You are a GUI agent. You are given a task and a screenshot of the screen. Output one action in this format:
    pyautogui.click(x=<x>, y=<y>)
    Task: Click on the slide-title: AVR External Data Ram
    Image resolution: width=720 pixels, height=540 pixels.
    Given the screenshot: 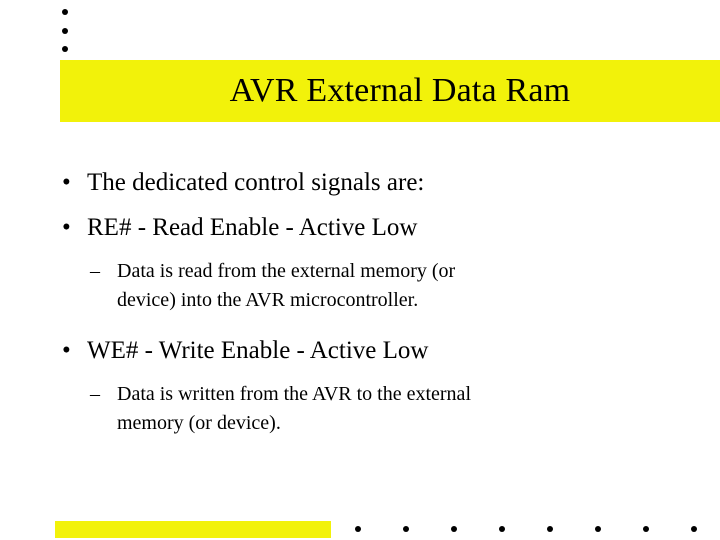 What is the action you would take?
    pyautogui.click(x=400, y=90)
    